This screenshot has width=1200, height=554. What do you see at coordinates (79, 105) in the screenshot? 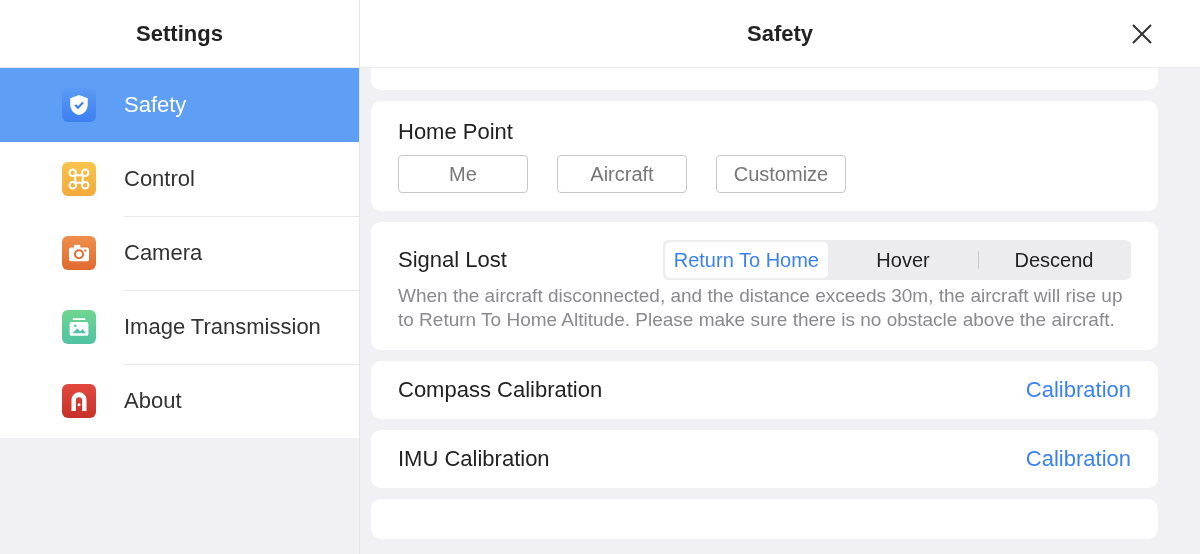
I see `shield-icon` at bounding box center [79, 105].